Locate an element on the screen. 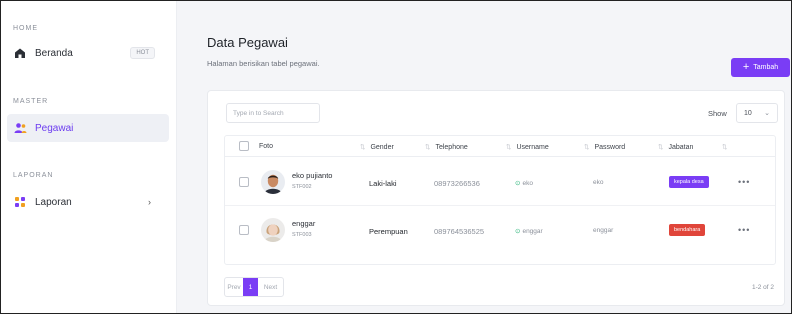  section-title-master: MASTER is located at coordinates (31, 101).